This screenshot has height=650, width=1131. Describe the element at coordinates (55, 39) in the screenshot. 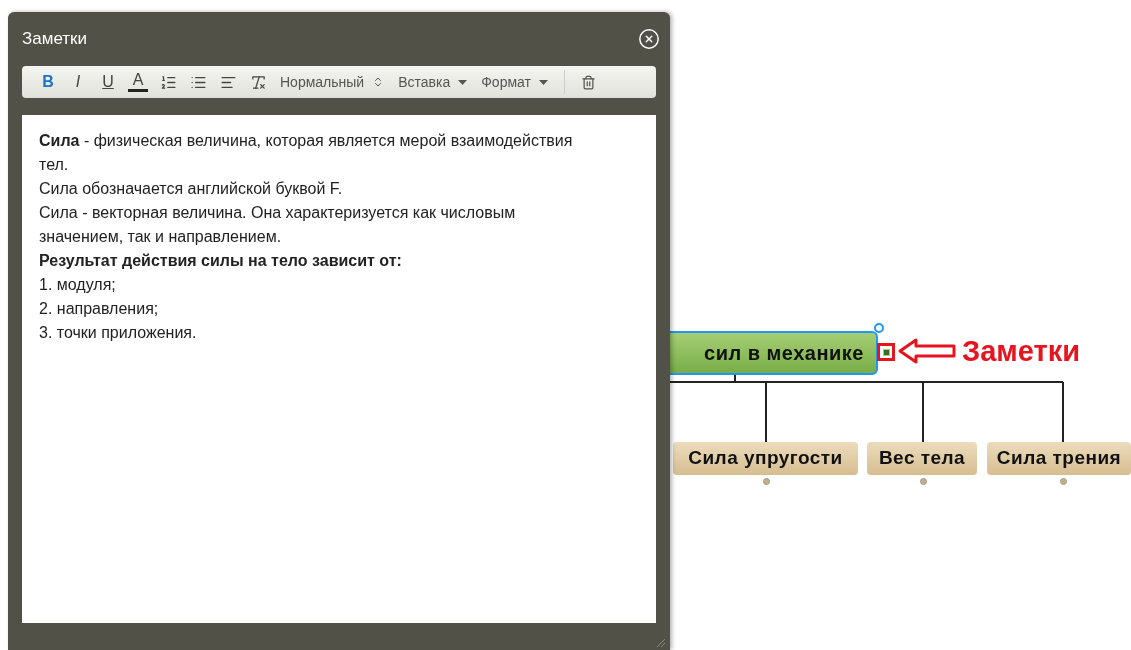

I see `window-title: Заметки` at that location.